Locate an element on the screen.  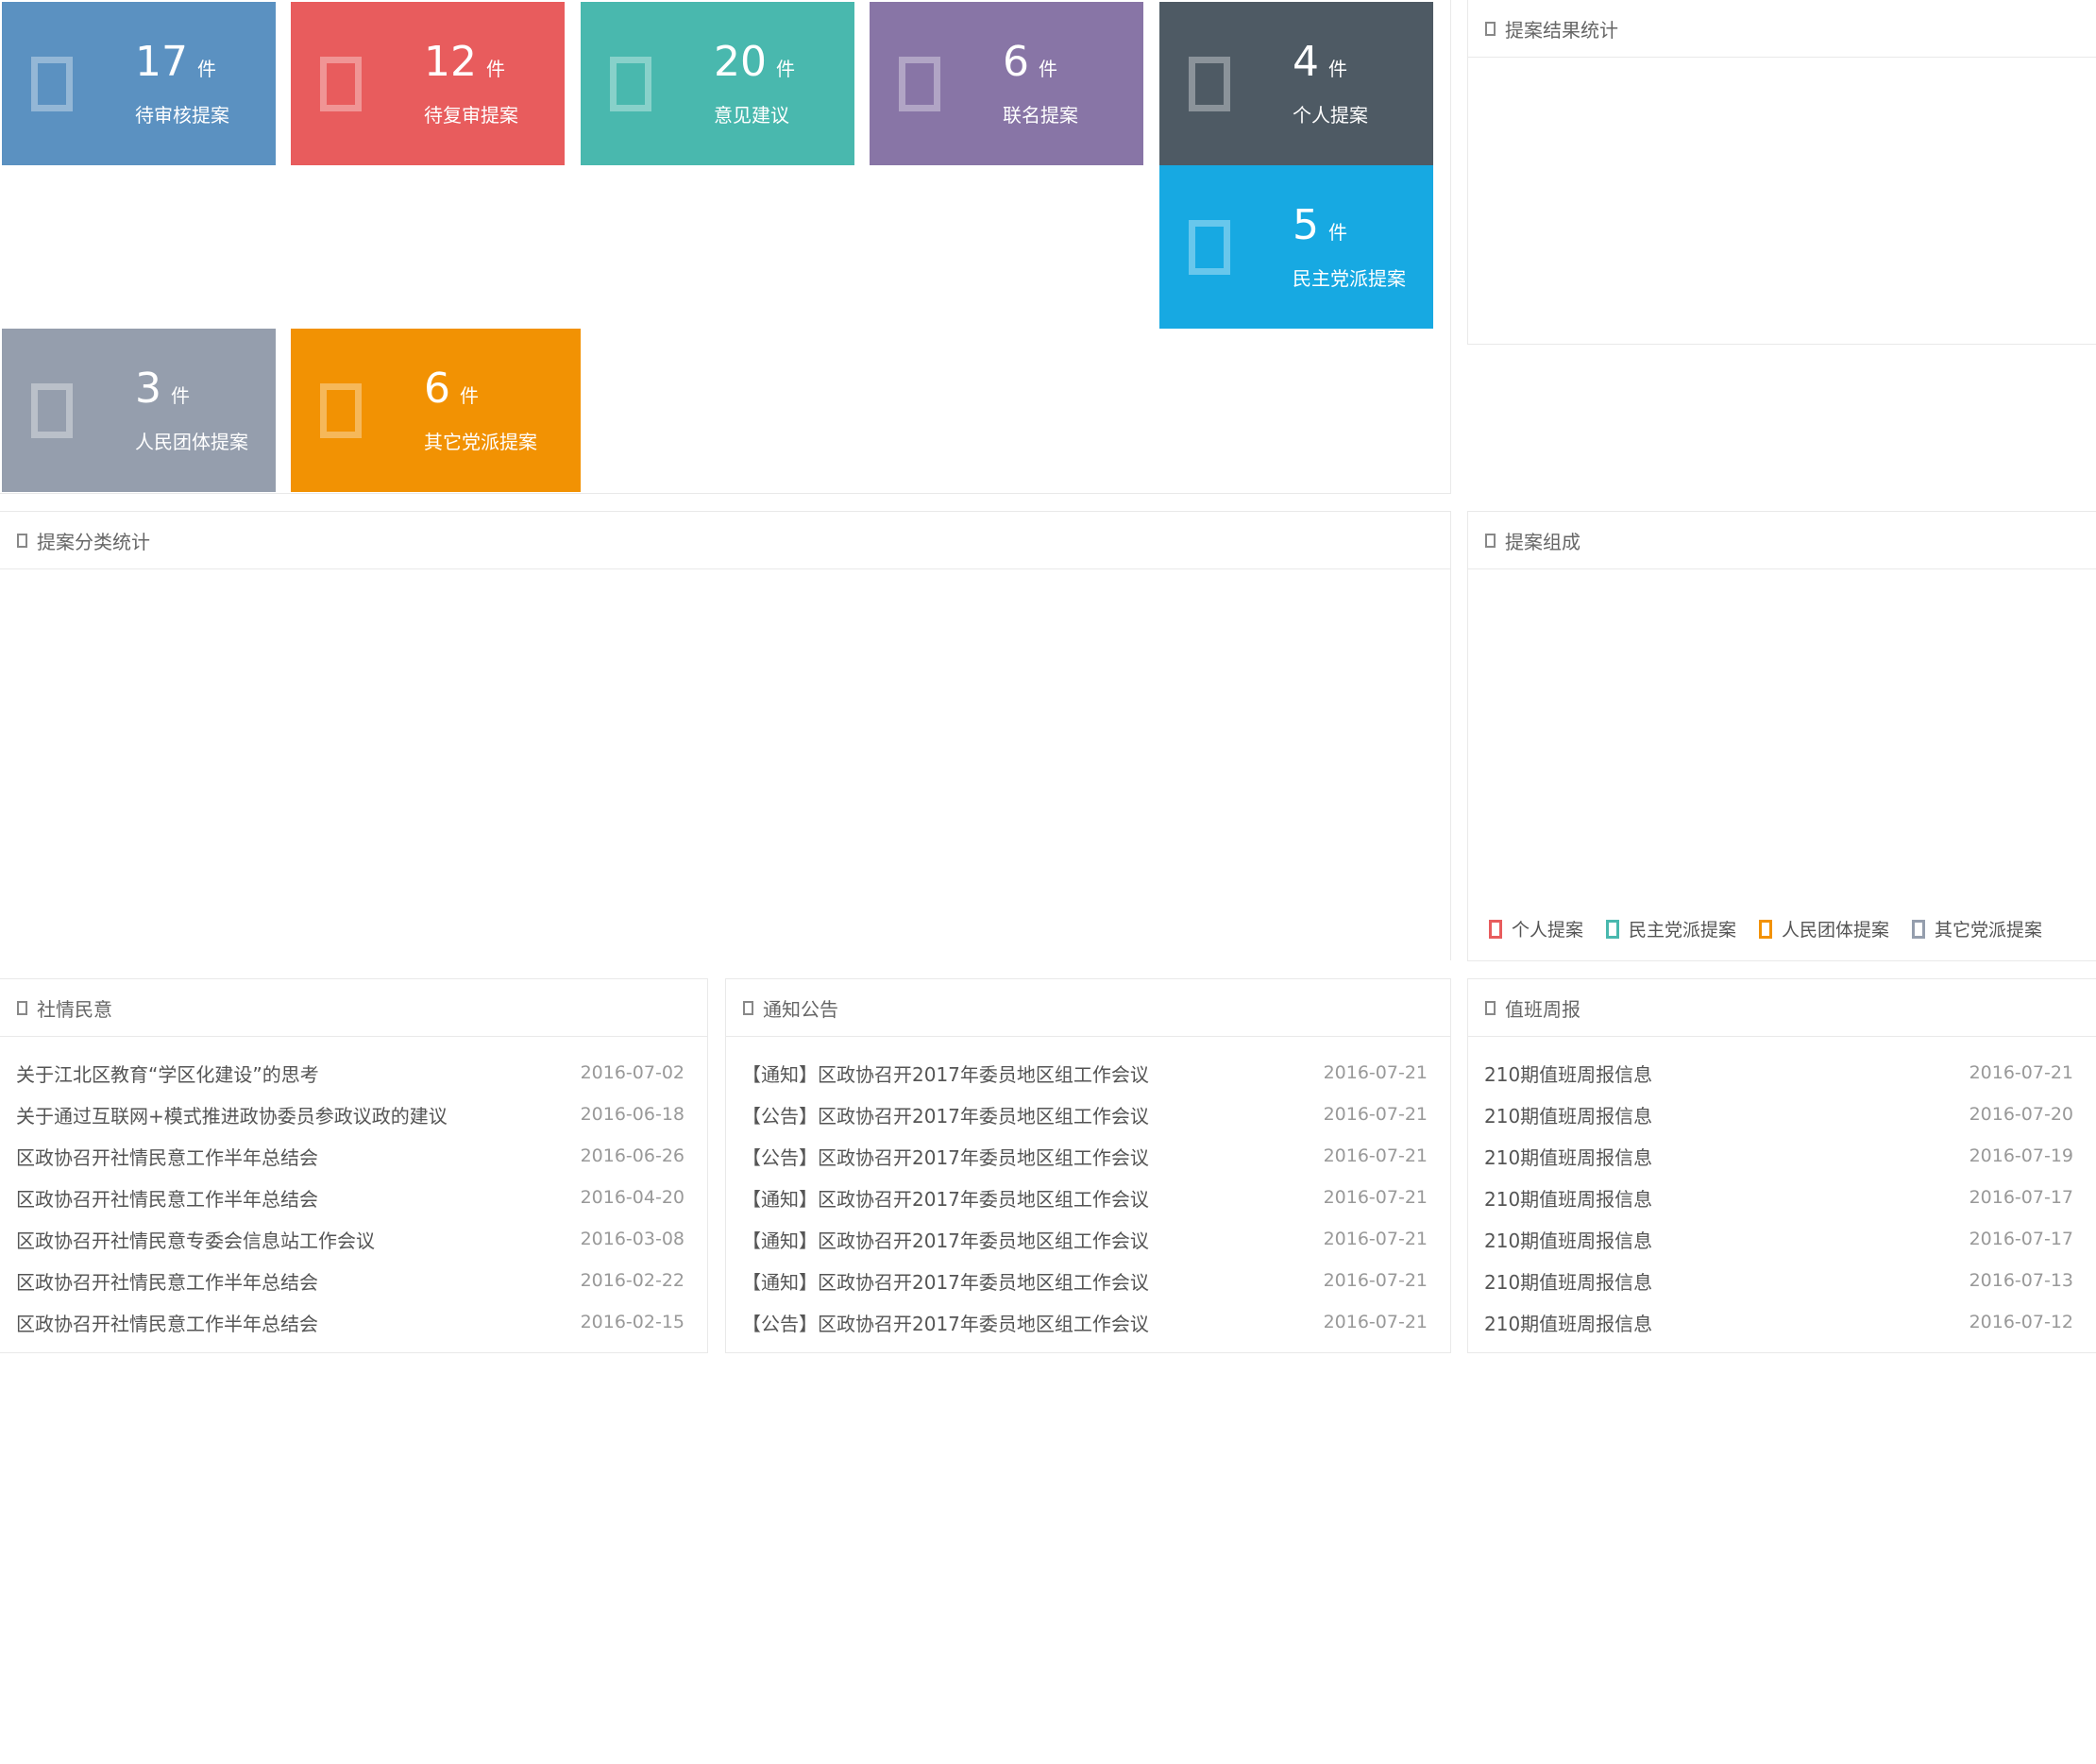
result-stats-panel: 提案结果统计 is located at coordinates (1782, 172).